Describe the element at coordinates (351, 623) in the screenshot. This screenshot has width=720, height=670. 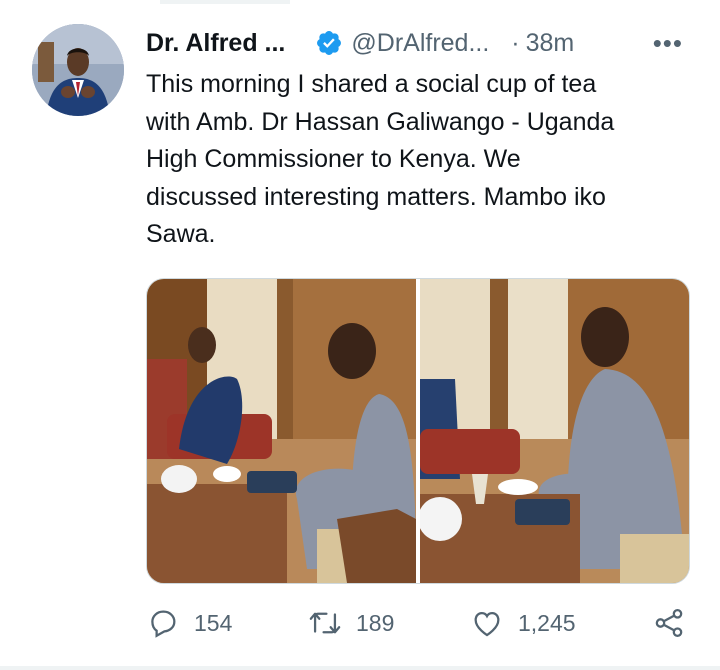
I see `retweet-button: 189` at that location.